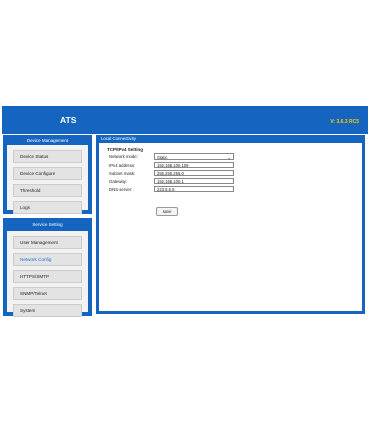 The width and height of the screenshot is (370, 423). I want to click on sidebar-item-network-config: Network Config, so click(47, 259).